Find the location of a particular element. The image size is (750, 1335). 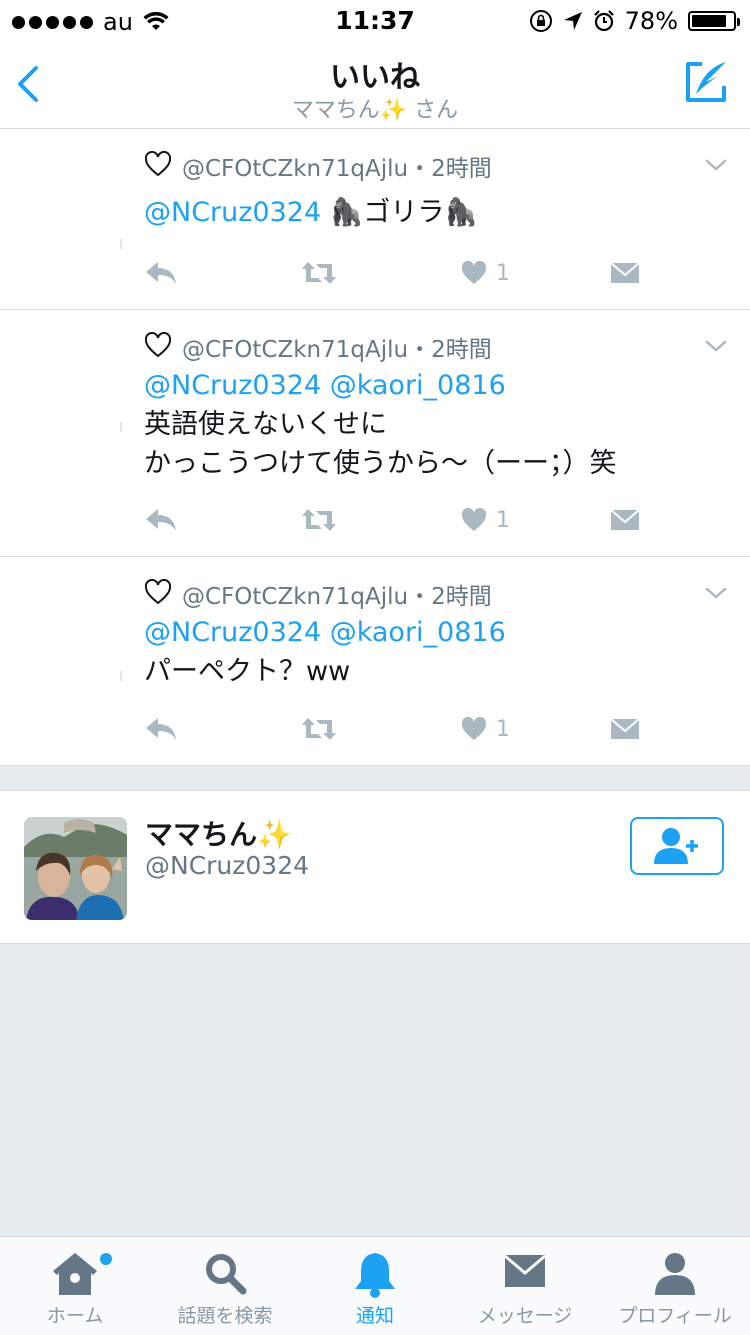

tab-search: 話題を検索 is located at coordinates (225, 1286).